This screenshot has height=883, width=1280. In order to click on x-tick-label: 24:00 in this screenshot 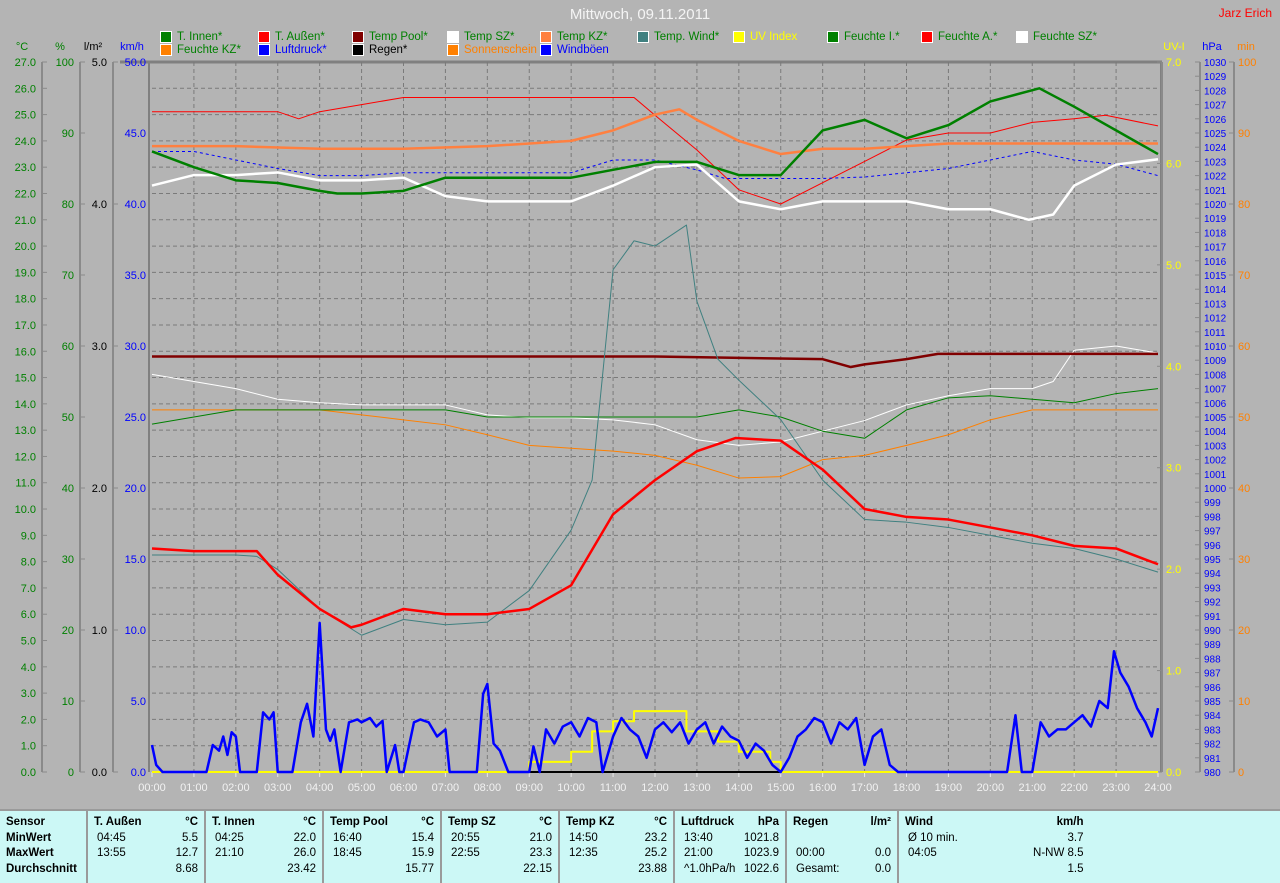, I will do `click(1158, 788)`.